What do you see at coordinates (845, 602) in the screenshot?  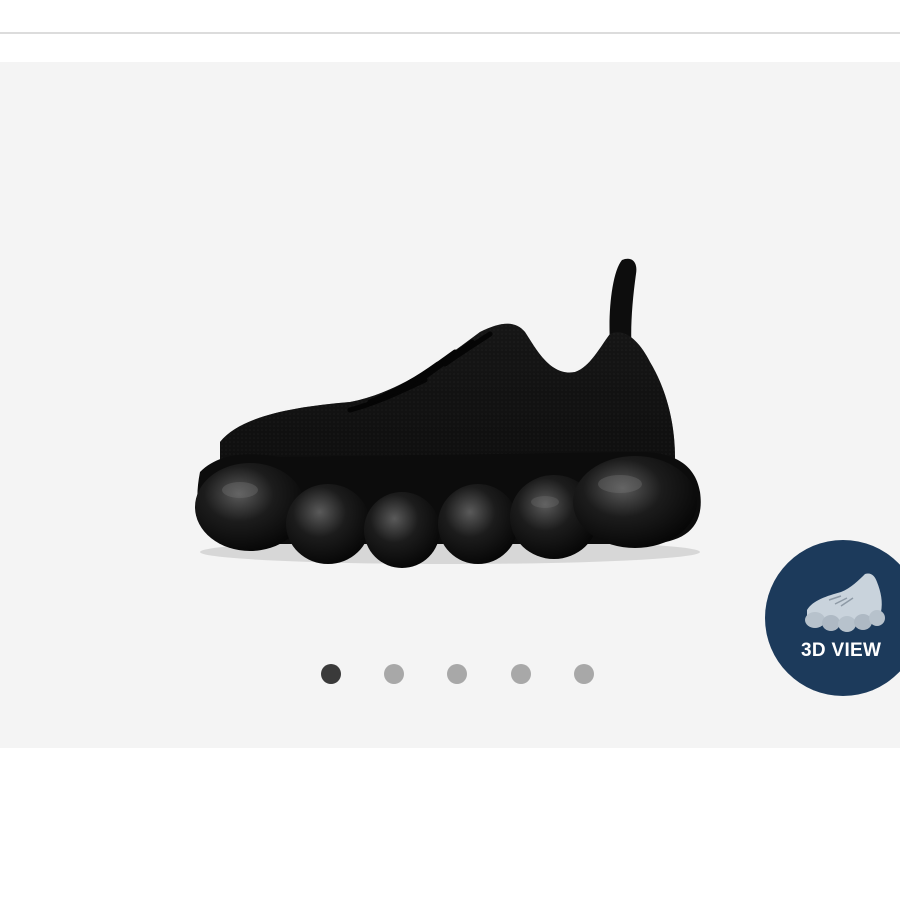 I see `shoe-3d-icon` at bounding box center [845, 602].